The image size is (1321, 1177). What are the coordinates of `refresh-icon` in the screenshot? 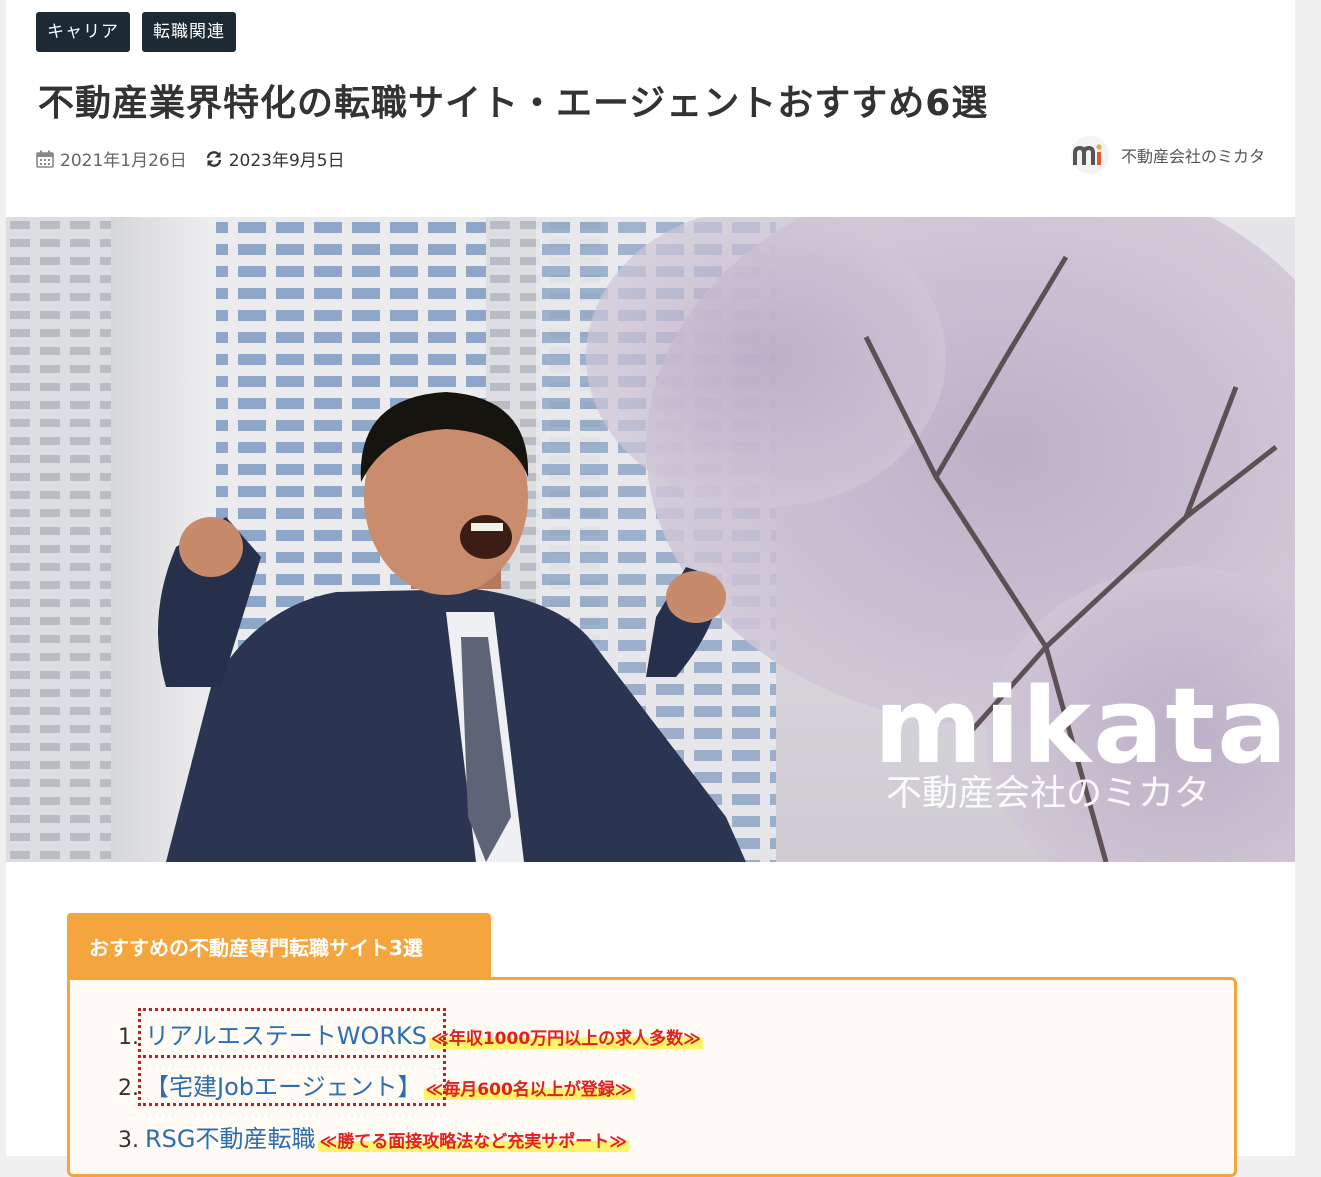 It's located at (213, 158).